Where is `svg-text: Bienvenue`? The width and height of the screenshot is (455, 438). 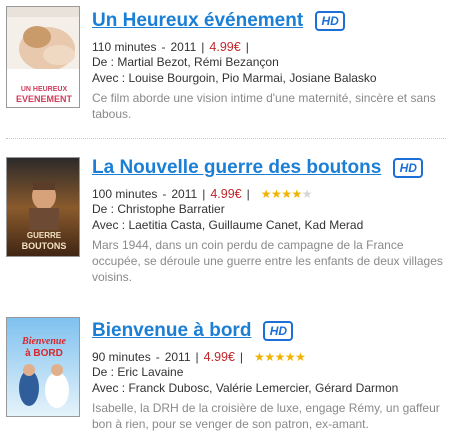 svg-text: Bienvenue is located at coordinates (43, 341).